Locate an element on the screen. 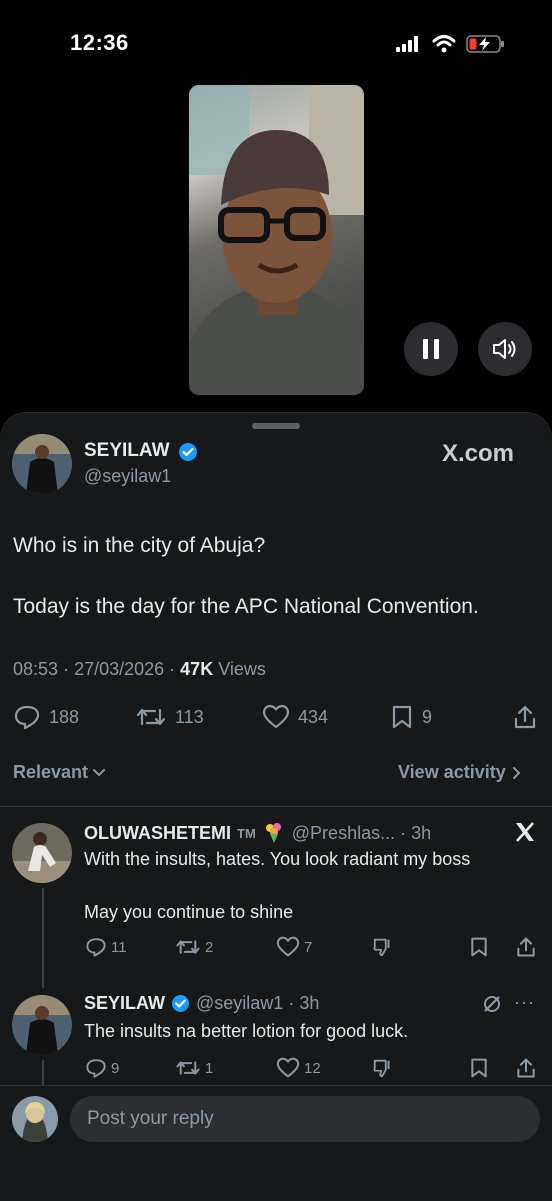  author-handle: @seyilaw1 is located at coordinates (127, 476).